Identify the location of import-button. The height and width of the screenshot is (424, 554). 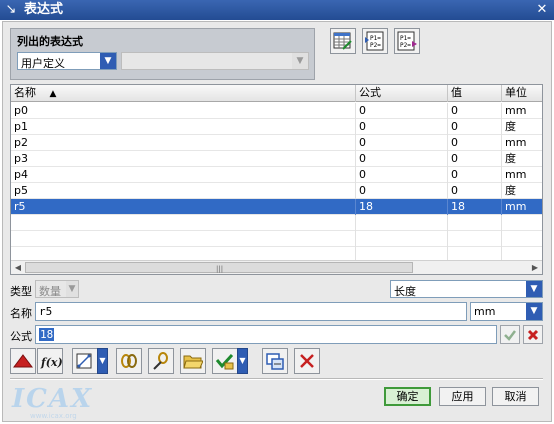
(193, 361).